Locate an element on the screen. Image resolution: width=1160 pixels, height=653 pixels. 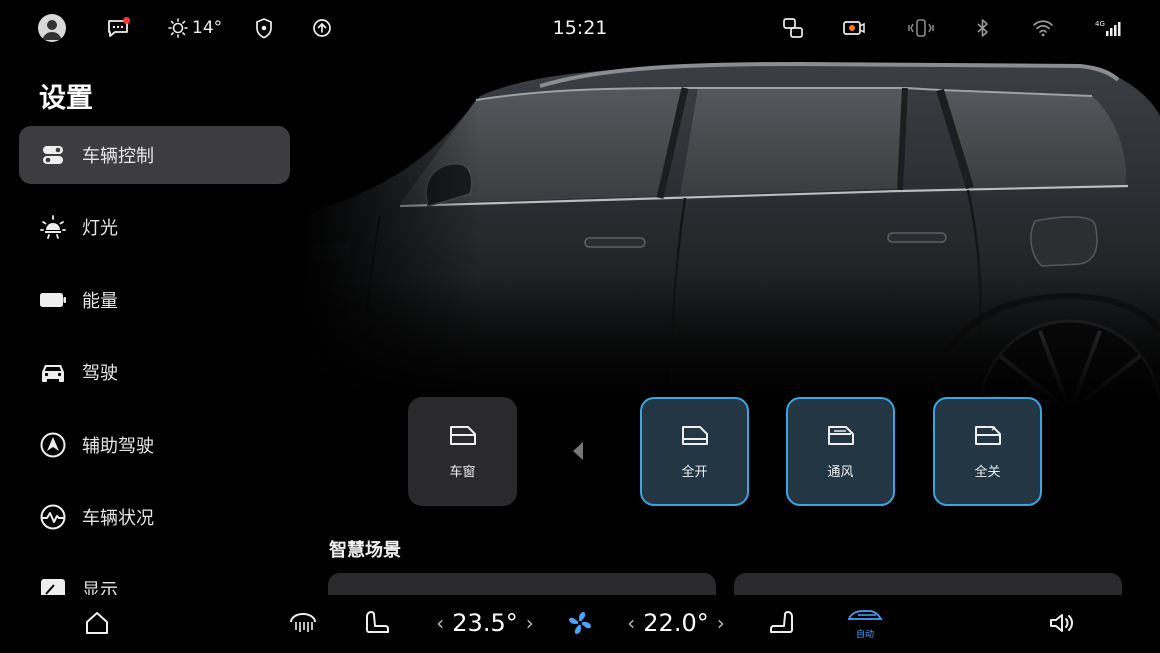
screen-cast-icon is located at coordinates (793, 28).